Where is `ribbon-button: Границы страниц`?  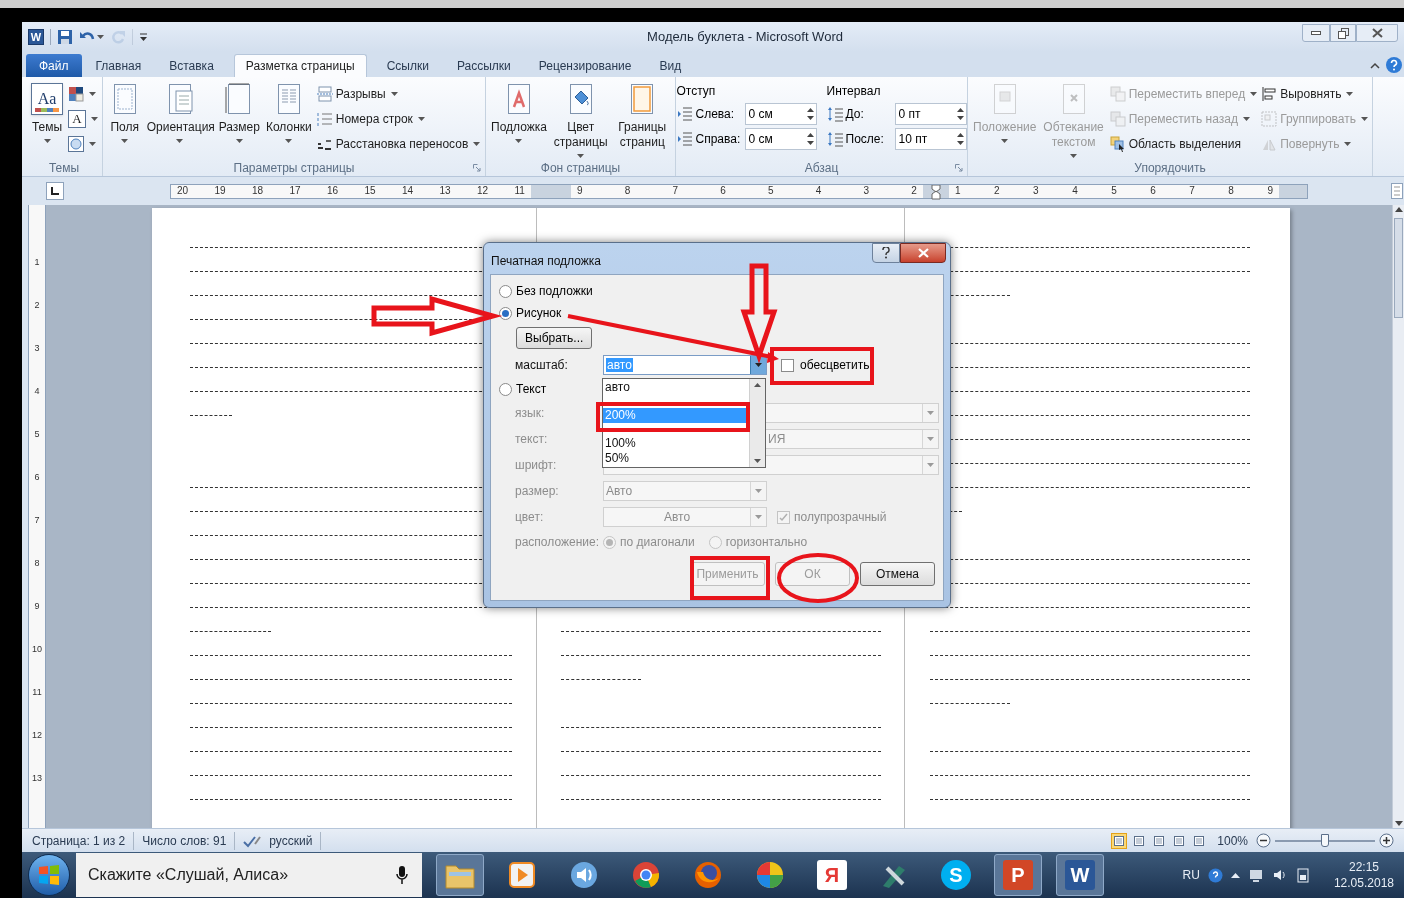
ribbon-button: Границы страниц is located at coordinates (642, 118).